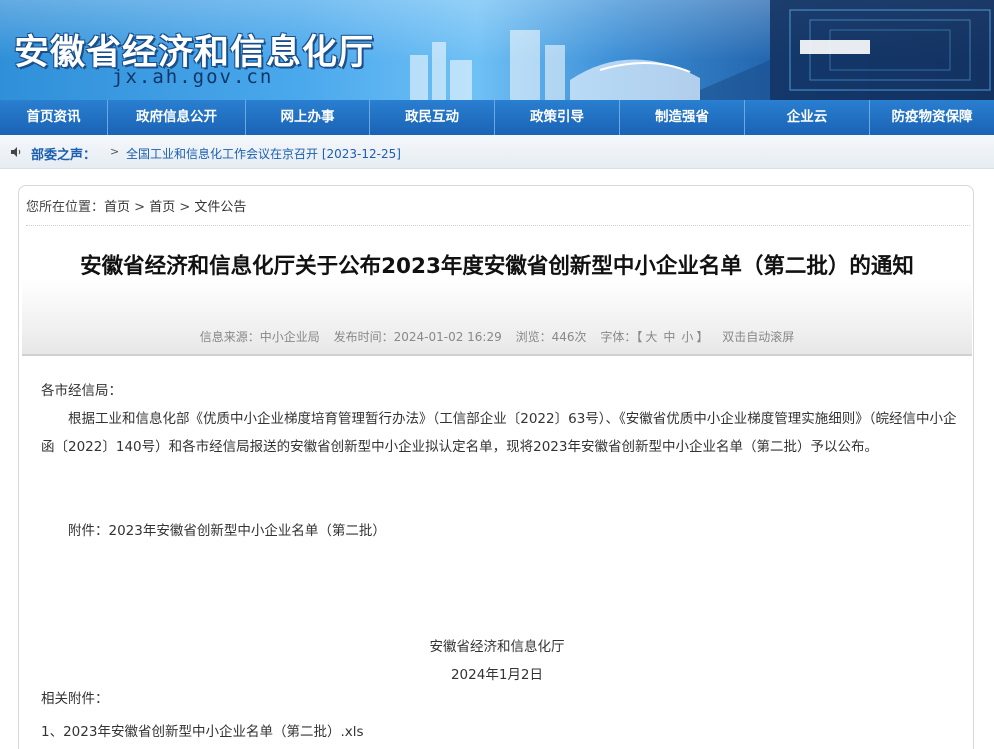 The image size is (994, 749). Describe the element at coordinates (64, 155) in the screenshot. I see `notice-label: 部委之声：` at that location.